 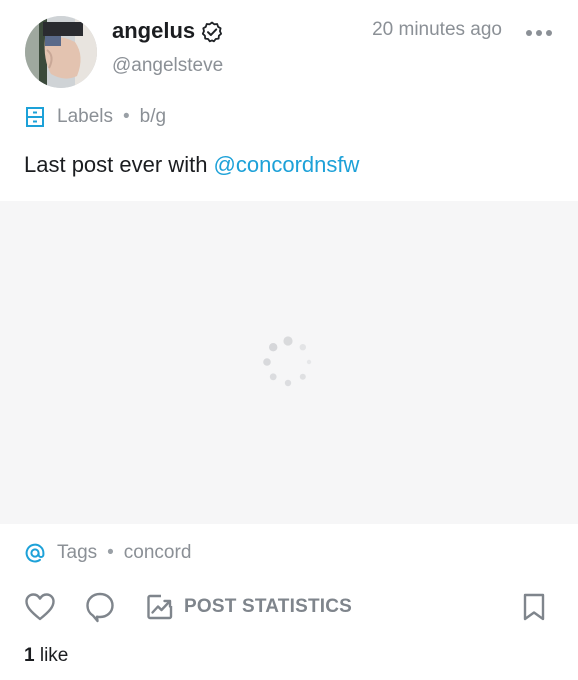 I want to click on likes-number: 1, so click(x=29, y=655).